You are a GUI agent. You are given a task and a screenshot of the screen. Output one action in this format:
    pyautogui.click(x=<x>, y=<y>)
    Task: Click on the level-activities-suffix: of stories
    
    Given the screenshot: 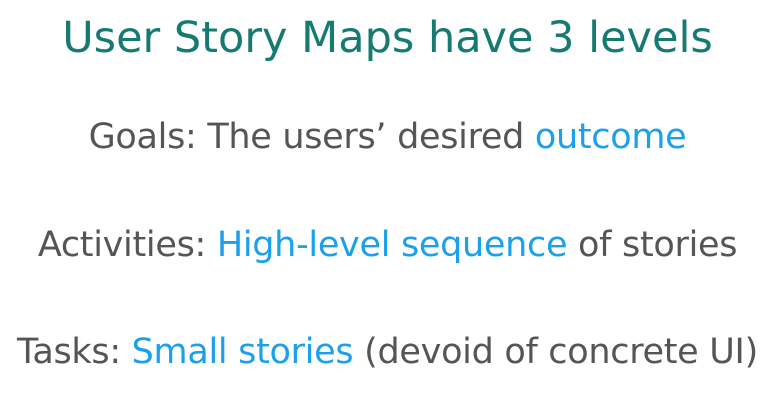 What is the action you would take?
    pyautogui.click(x=652, y=245)
    